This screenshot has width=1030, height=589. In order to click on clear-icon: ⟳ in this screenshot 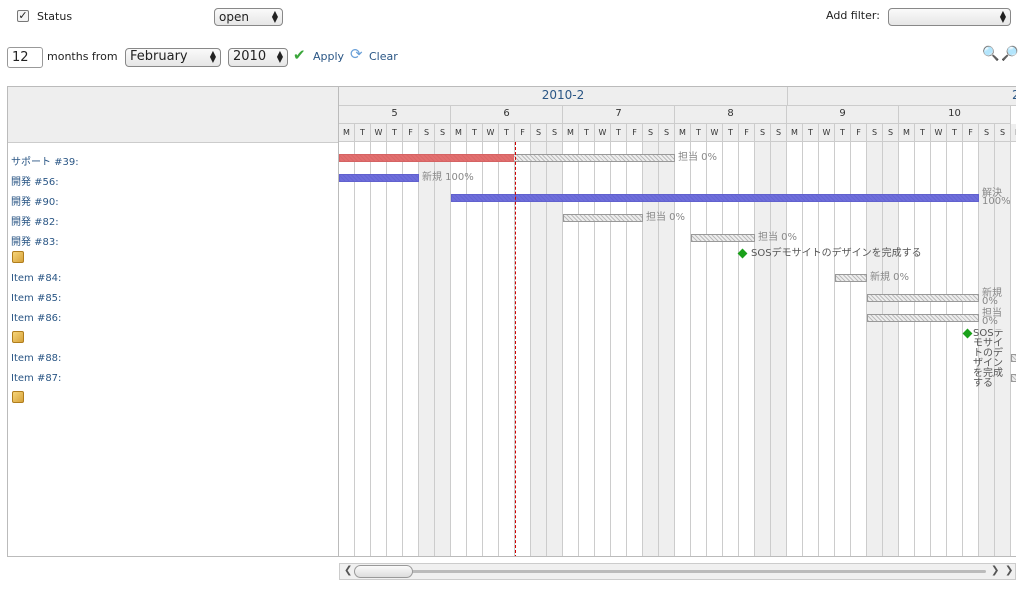, I will do `click(356, 54)`.